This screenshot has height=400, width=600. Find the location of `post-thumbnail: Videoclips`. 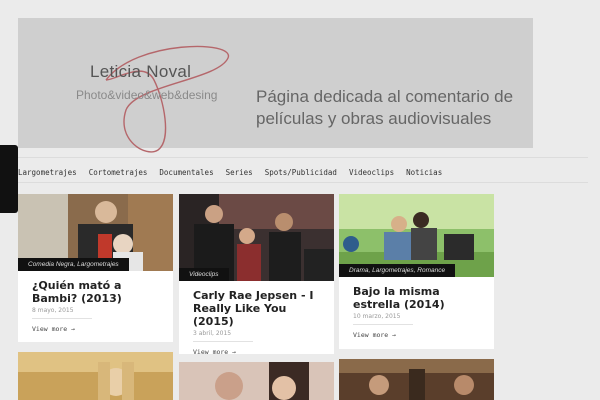

post-thumbnail: Videoclips is located at coordinates (256, 237).